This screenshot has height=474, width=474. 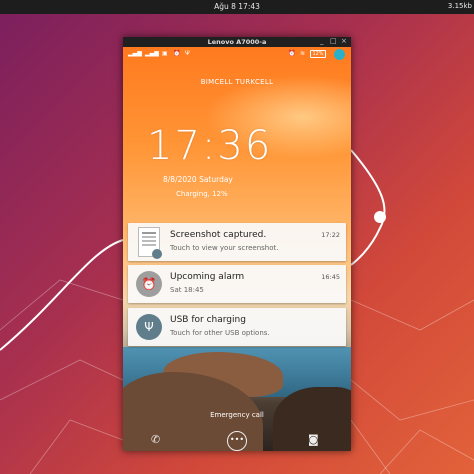 What do you see at coordinates (322, 41) in the screenshot?
I see `minimize-button: _` at bounding box center [322, 41].